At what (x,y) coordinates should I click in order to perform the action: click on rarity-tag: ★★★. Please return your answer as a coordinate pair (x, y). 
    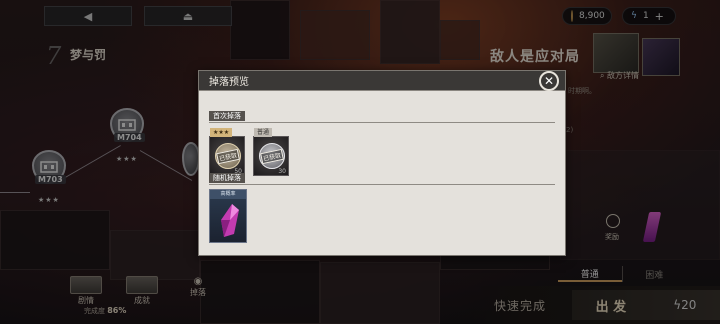
    Looking at the image, I should click on (221, 132).